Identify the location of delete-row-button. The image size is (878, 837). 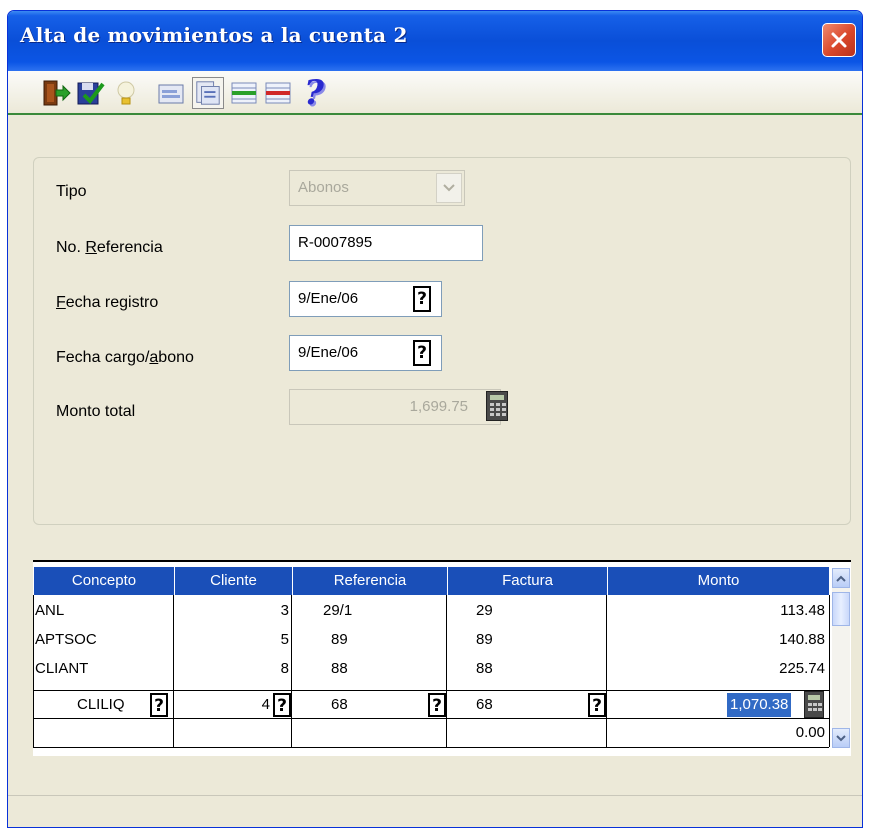
(278, 93).